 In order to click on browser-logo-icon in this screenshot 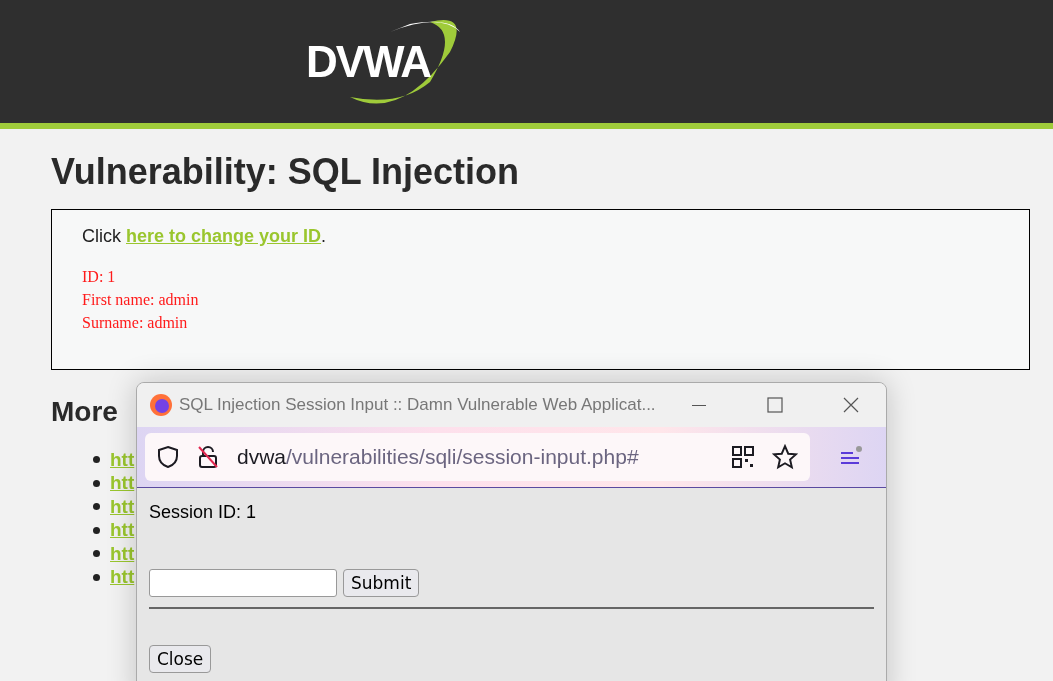, I will do `click(161, 405)`.